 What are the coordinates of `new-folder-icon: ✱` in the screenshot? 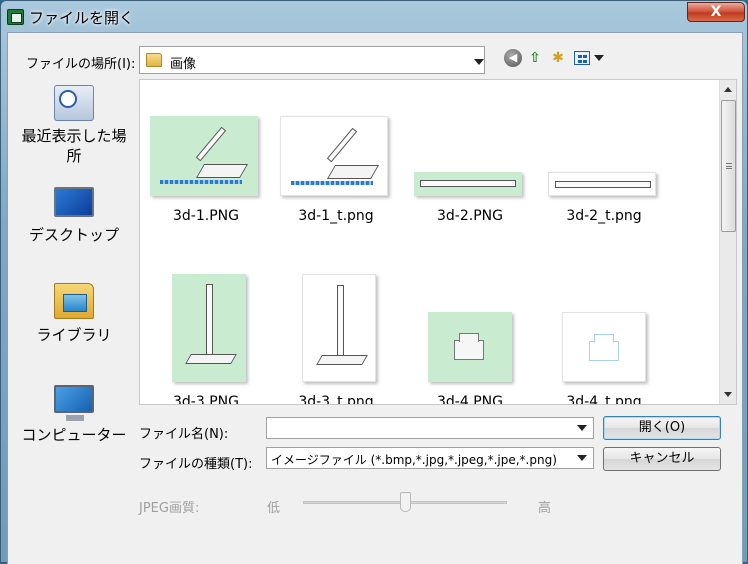 It's located at (558, 58).